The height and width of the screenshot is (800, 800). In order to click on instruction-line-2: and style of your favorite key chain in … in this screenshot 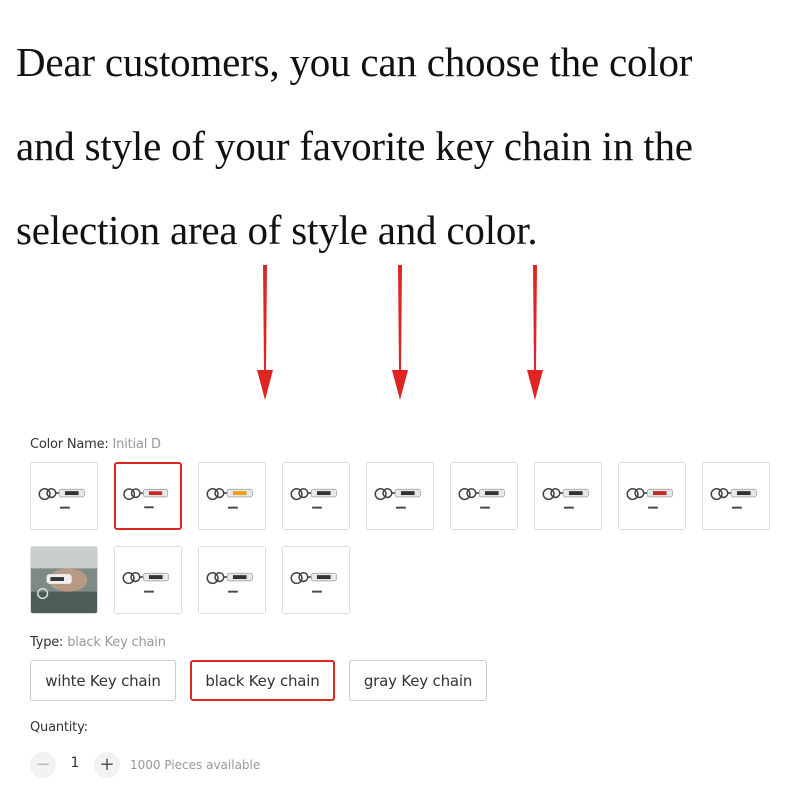, I will do `click(354, 146)`.